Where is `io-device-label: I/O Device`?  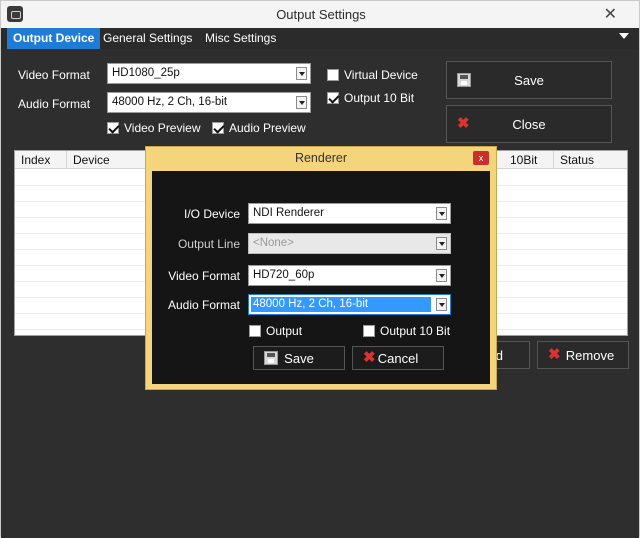
io-device-label: I/O Device is located at coordinates (211, 214).